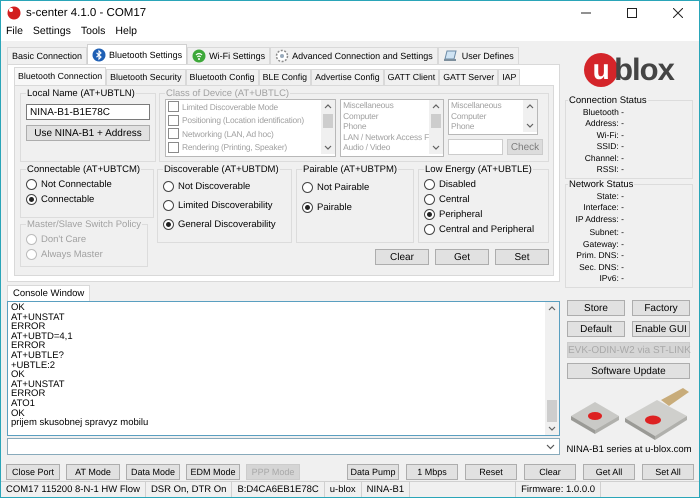  Describe the element at coordinates (661, 329) in the screenshot. I see `side-button: Enable GUI` at that location.